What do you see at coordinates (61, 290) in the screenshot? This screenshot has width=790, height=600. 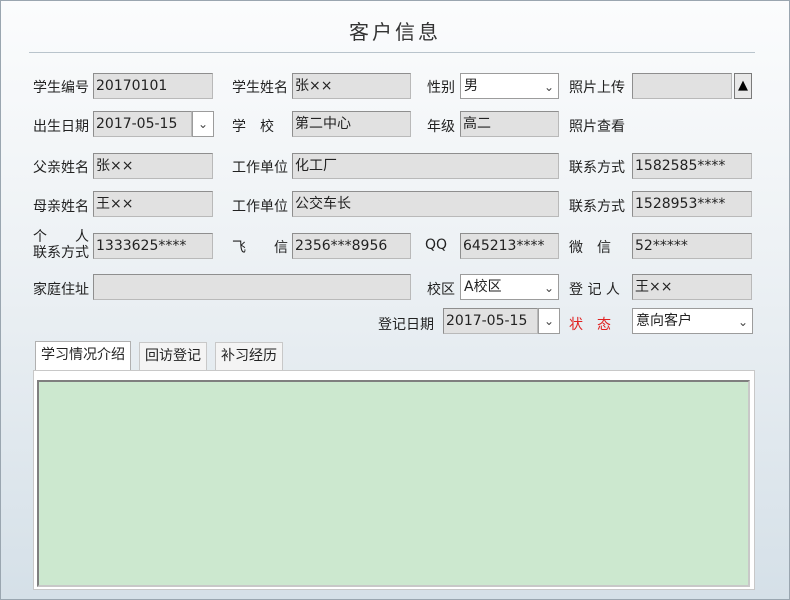 I see `home-address-label: 家庭住址` at bounding box center [61, 290].